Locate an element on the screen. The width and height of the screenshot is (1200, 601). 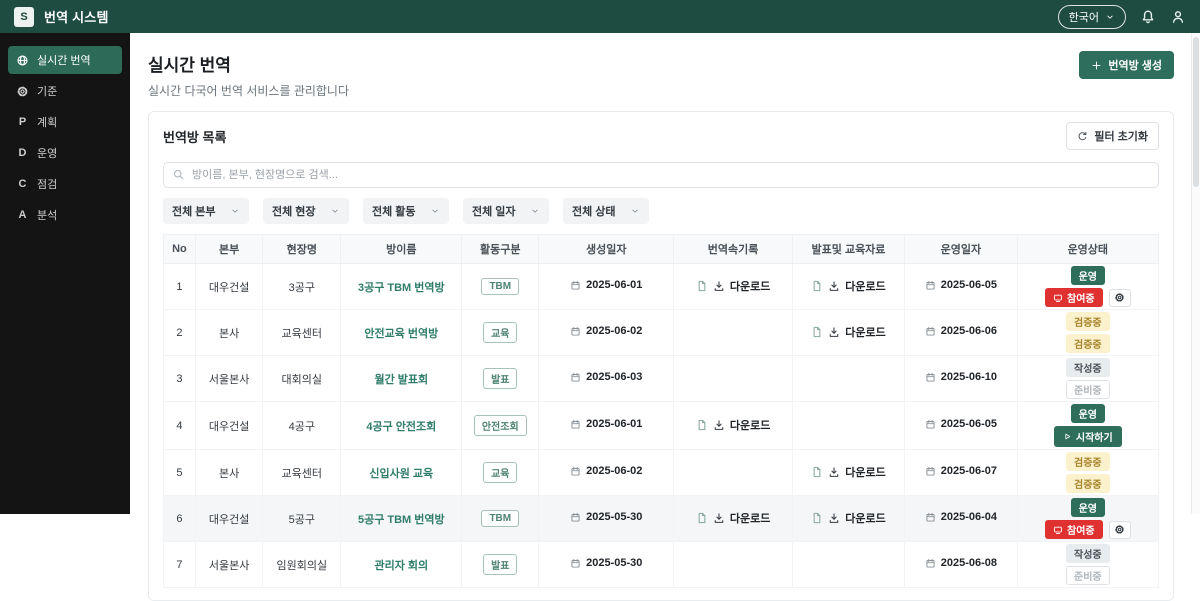
activity-badge: TBM is located at coordinates (500, 518).